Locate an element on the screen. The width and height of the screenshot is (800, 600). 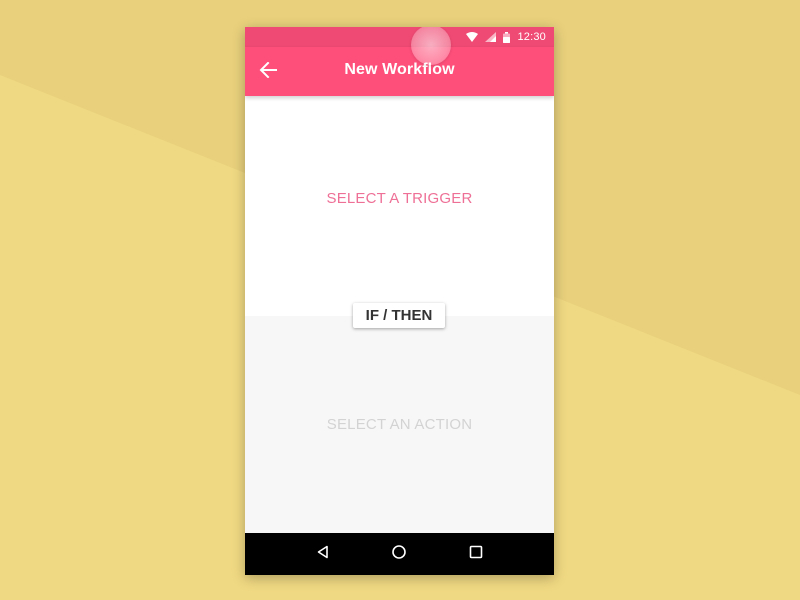
status-bar: 12:30 is located at coordinates (399, 37).